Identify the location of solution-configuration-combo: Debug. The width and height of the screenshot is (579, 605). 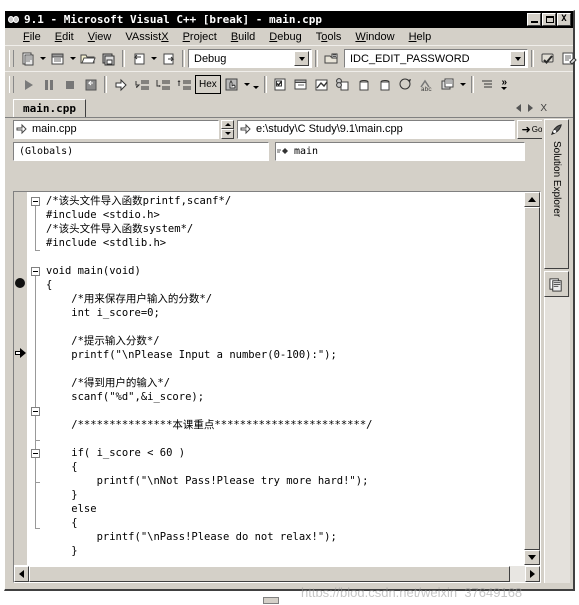
(250, 58).